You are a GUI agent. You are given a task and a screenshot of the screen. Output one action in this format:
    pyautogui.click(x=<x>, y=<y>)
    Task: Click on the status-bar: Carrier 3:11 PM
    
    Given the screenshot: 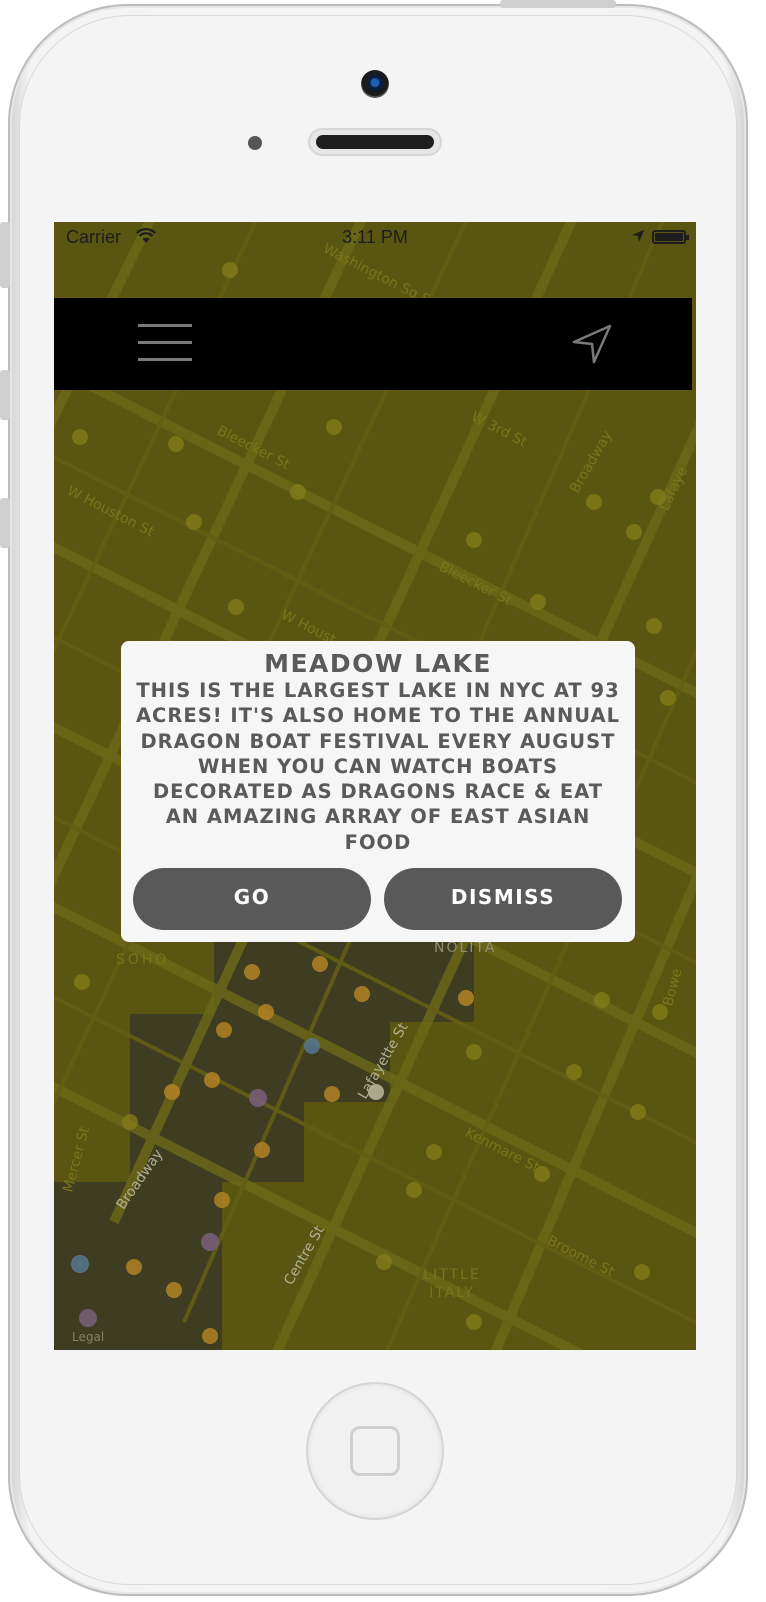 What is the action you would take?
    pyautogui.click(x=375, y=237)
    